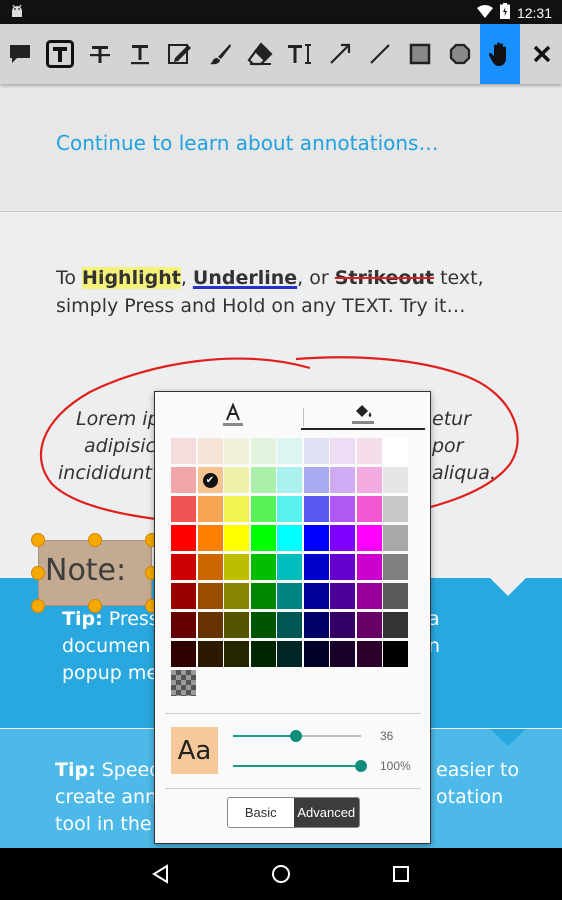 The width and height of the screenshot is (562, 900). Describe the element at coordinates (180, 54) in the screenshot. I see `signature-icon` at that location.